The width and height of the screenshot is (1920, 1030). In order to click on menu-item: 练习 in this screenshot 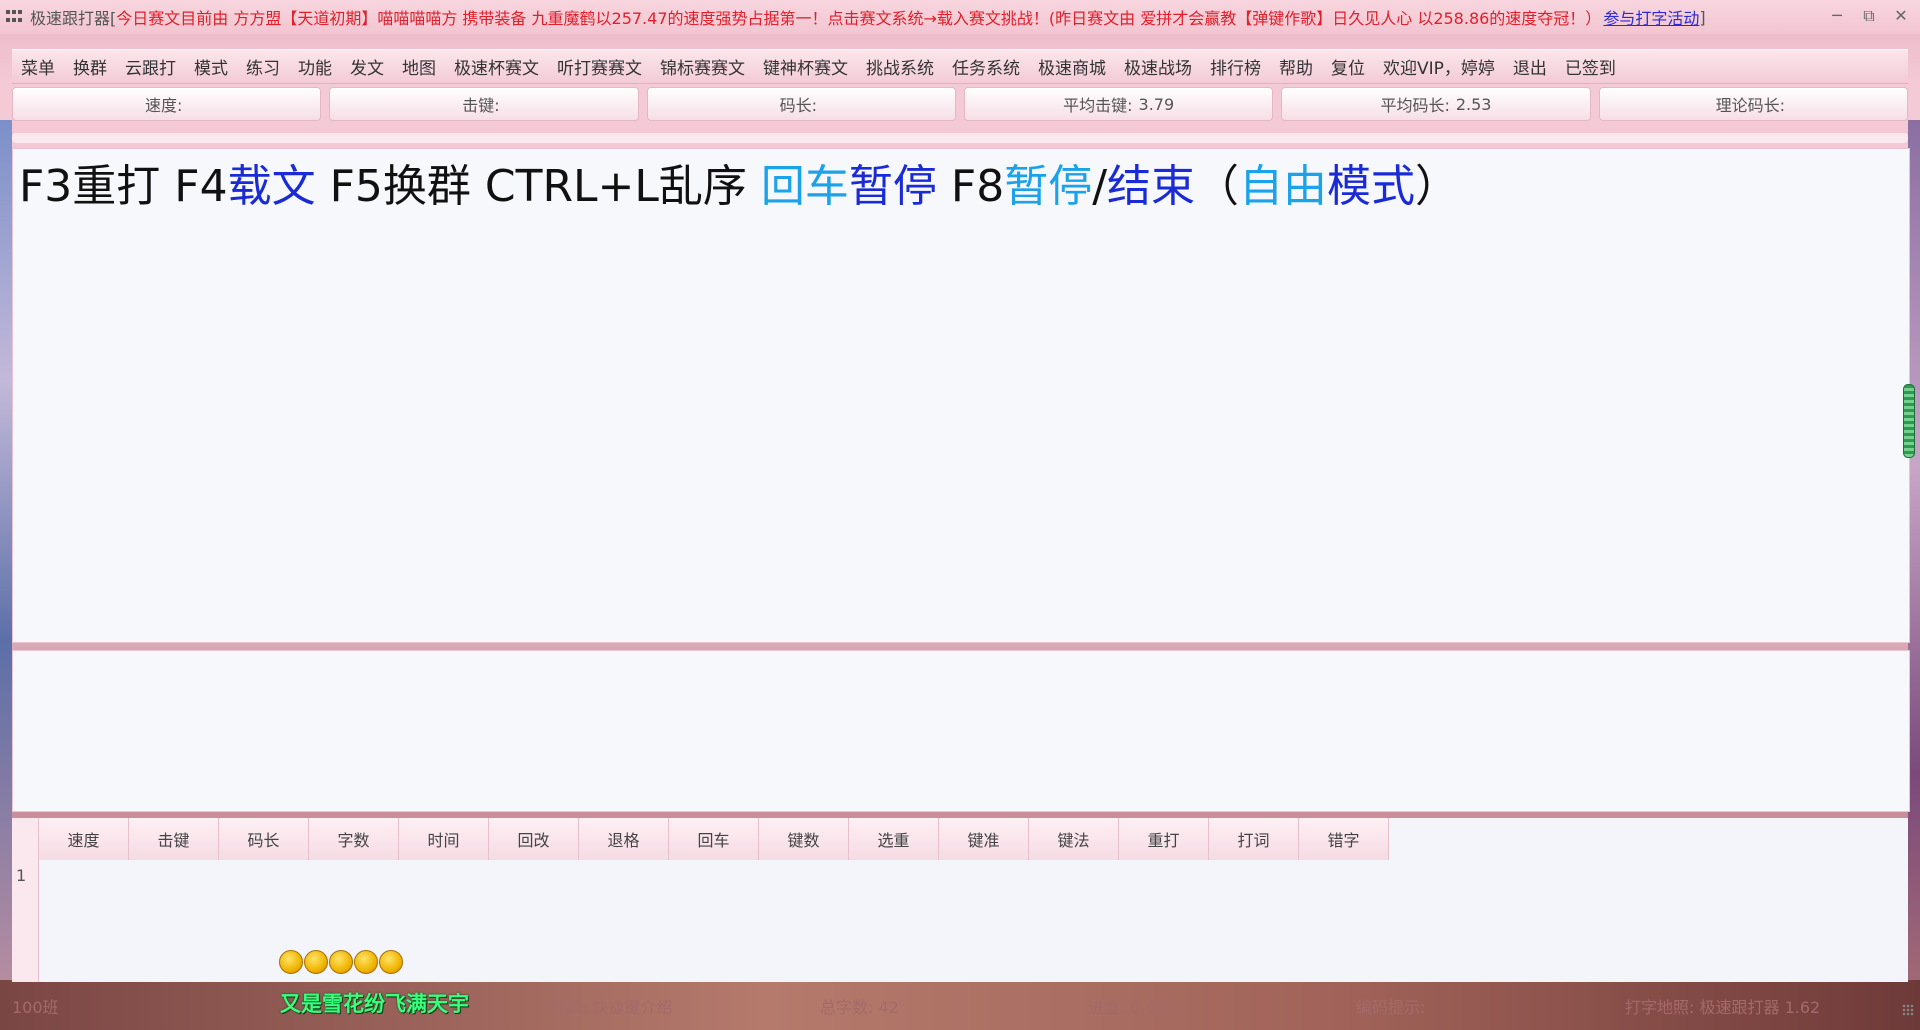, I will do `click(263, 66)`.